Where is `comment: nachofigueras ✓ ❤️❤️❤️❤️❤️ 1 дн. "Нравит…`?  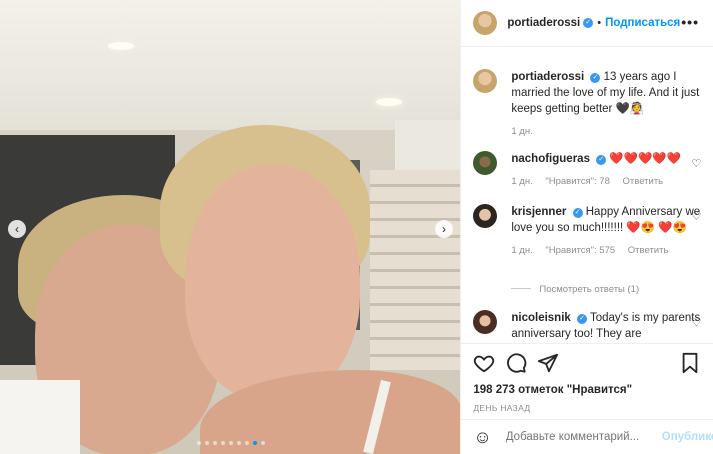 comment: nachofigueras ✓ ❤️❤️❤️❤️❤️ 1 дн. "Нравит… is located at coordinates (587, 170).